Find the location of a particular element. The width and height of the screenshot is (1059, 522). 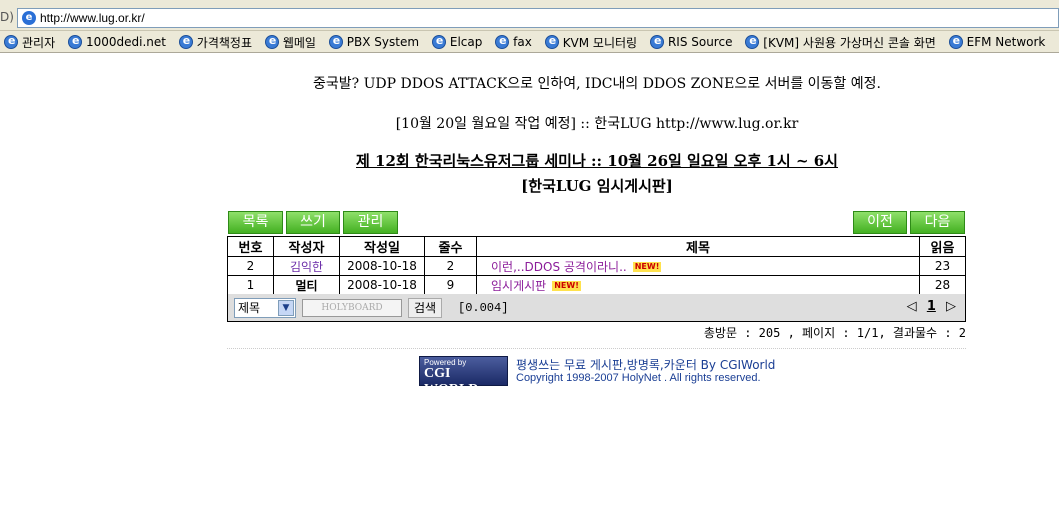

cell-writer: 멀티 is located at coordinates (306, 285).